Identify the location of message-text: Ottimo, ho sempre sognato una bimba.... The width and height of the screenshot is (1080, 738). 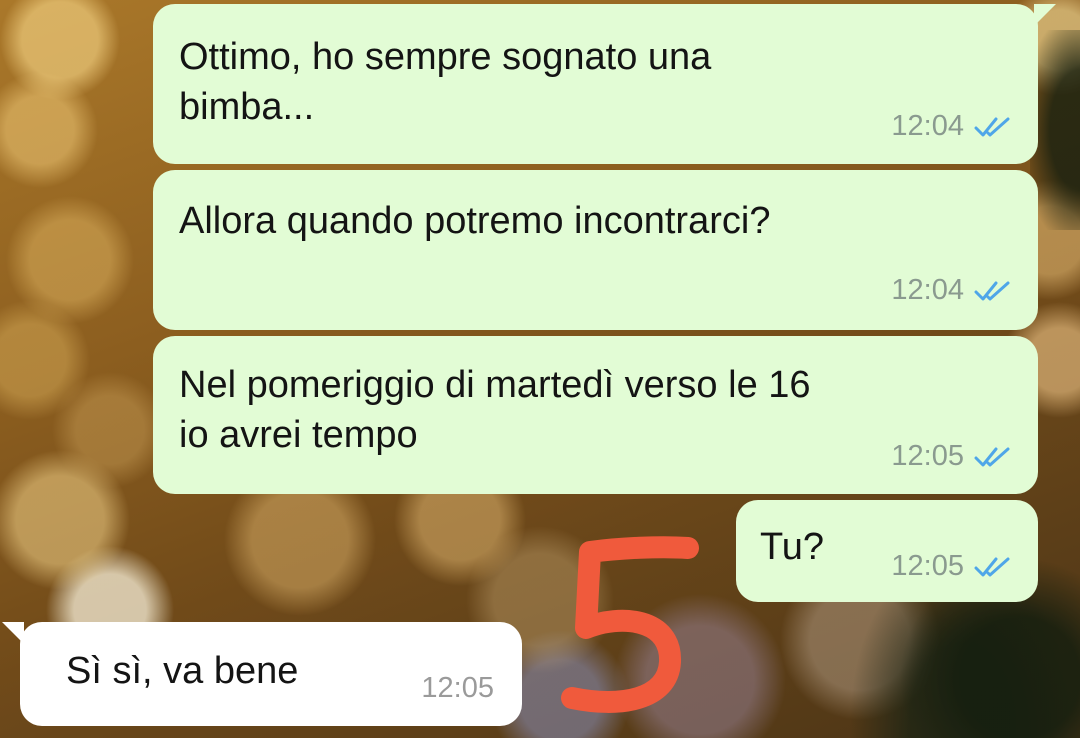
(445, 82).